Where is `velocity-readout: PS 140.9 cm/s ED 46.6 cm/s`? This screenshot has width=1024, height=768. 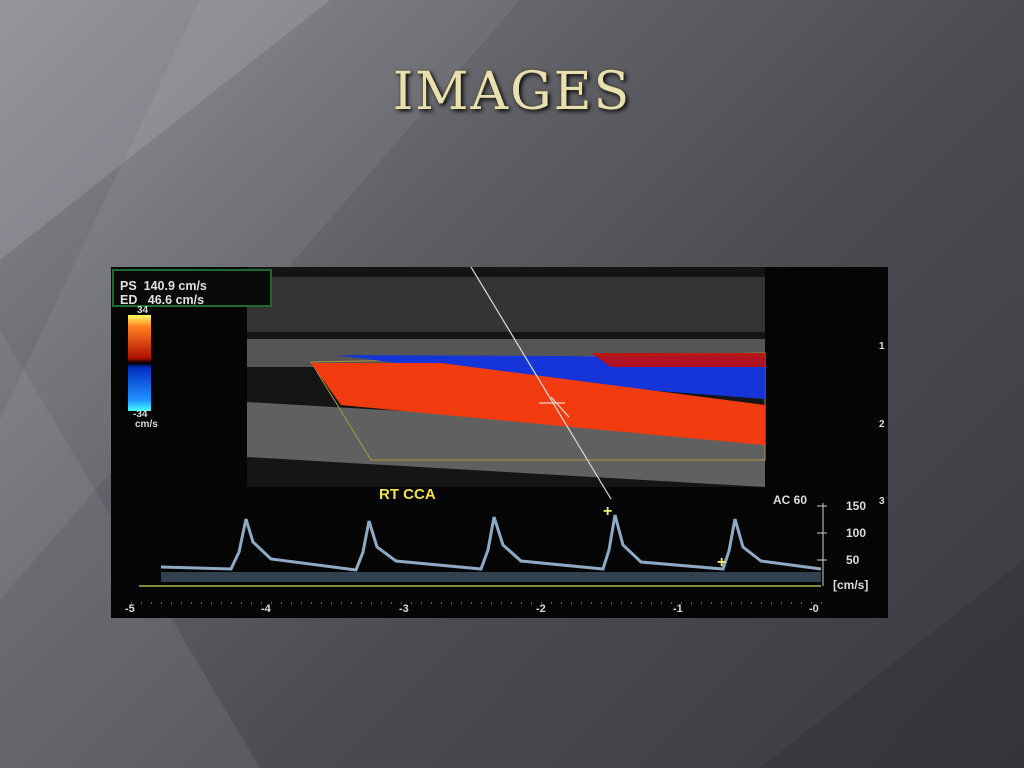 velocity-readout: PS 140.9 cm/s ED 46.6 cm/s is located at coordinates (192, 288).